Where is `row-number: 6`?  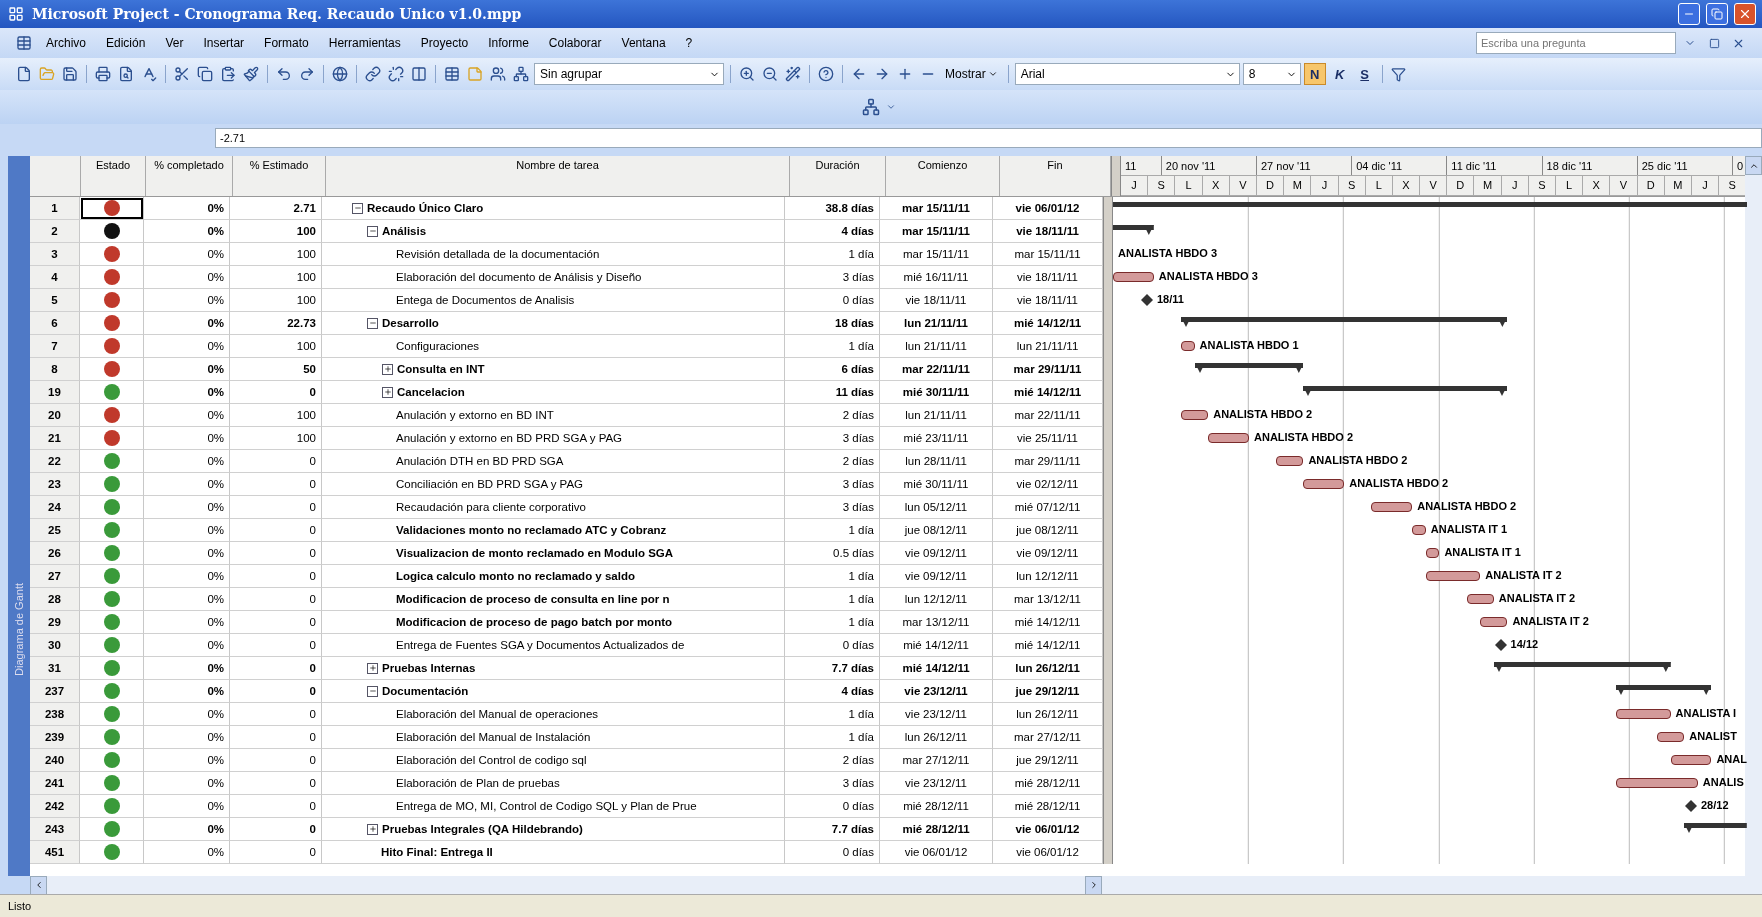
row-number: 6 is located at coordinates (55, 323).